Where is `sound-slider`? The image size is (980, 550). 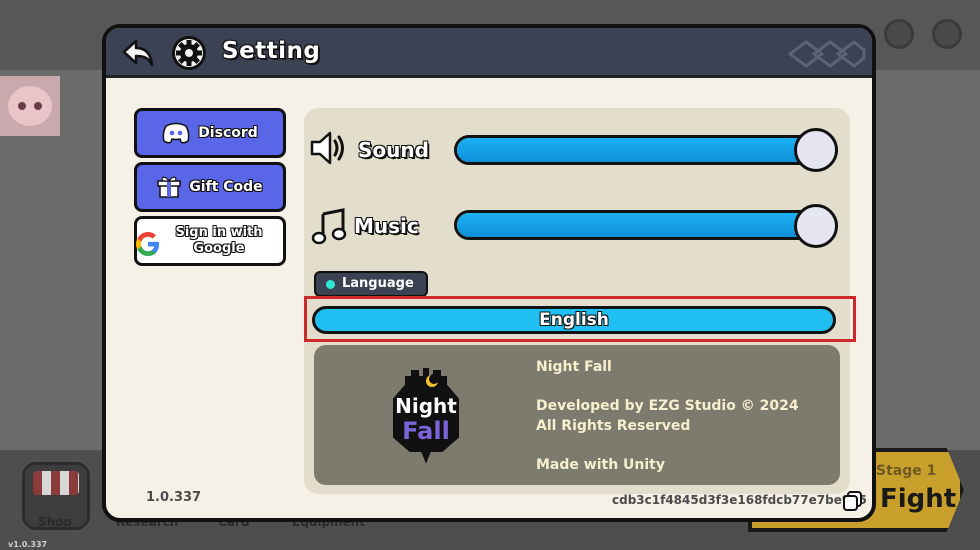 sound-slider is located at coordinates (646, 150).